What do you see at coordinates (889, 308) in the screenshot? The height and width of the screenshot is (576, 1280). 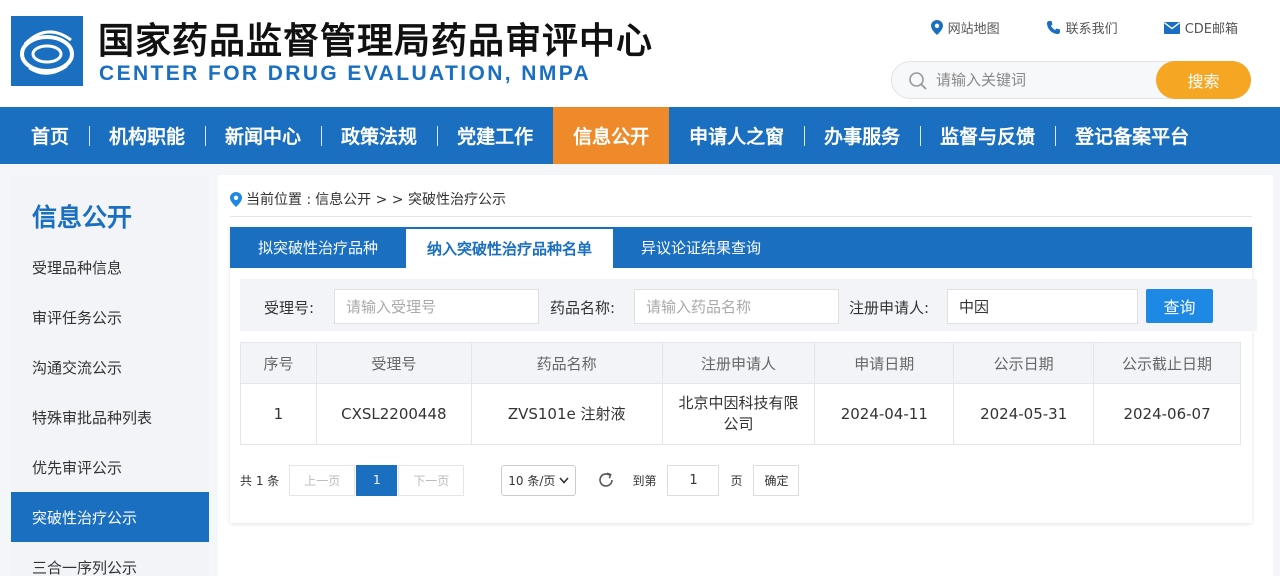 I see `applicant-label: 注册申请人:` at bounding box center [889, 308].